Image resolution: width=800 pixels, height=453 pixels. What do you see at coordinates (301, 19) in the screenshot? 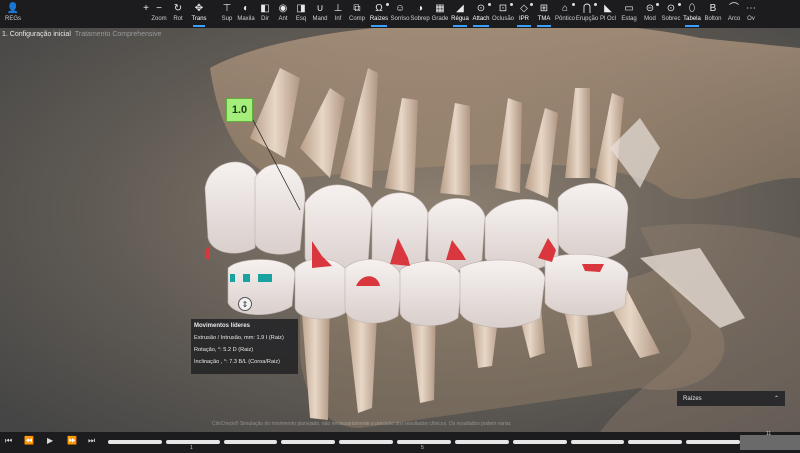
I see `toolbar-button-label: Esq` at bounding box center [301, 19].